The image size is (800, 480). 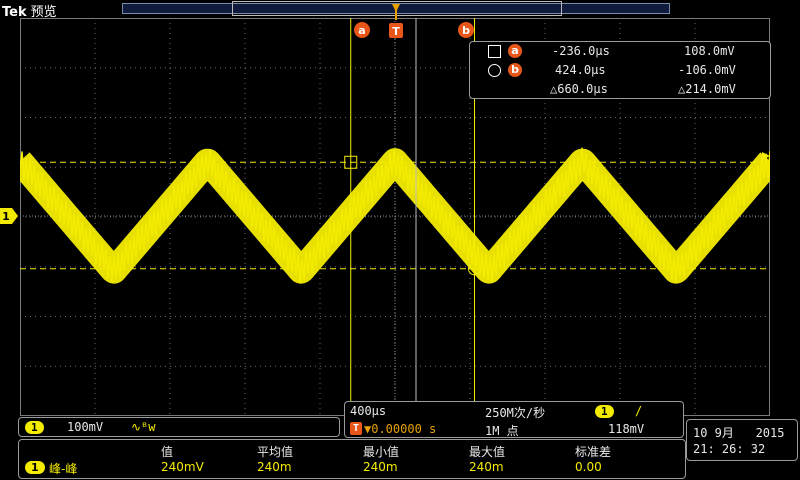 I want to click on channel-1-ground-marker: 1, so click(x=9, y=216).